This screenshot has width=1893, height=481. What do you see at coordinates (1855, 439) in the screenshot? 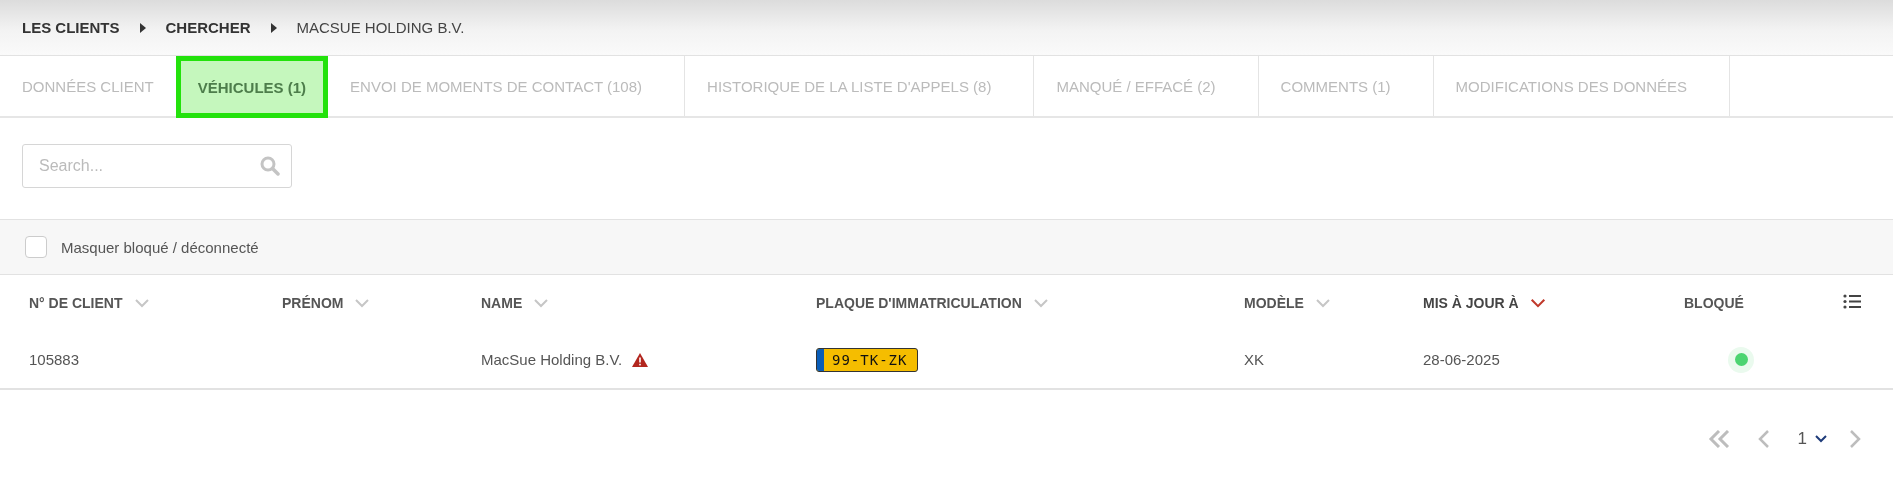
I see `next-page-icon` at bounding box center [1855, 439].